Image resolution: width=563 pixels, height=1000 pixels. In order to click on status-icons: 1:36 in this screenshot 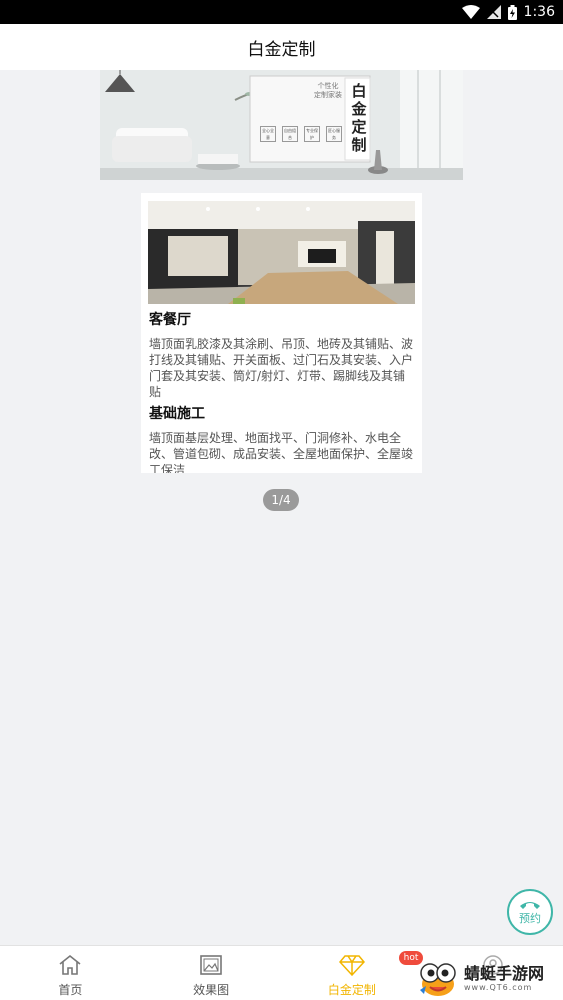, I will do `click(508, 12)`.